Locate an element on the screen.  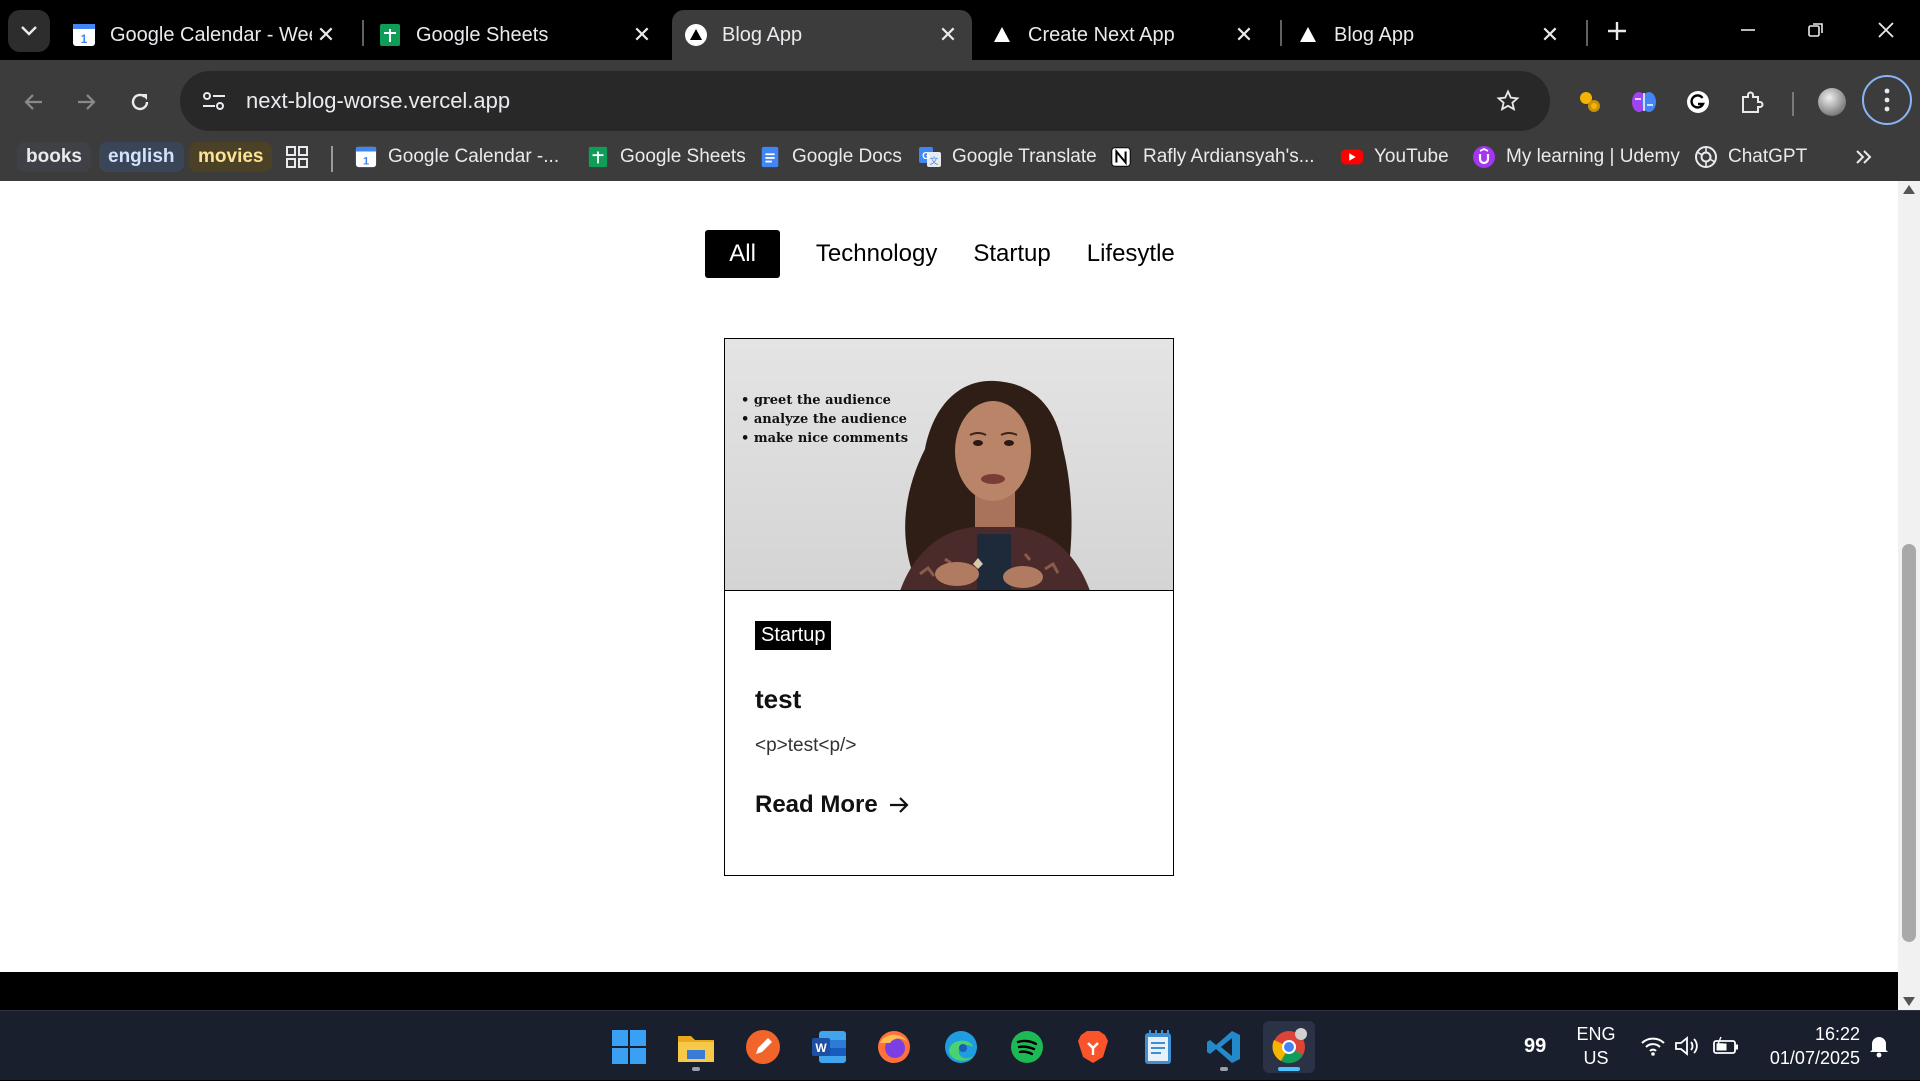
taskbar-firefox is located at coordinates (894, 1047).